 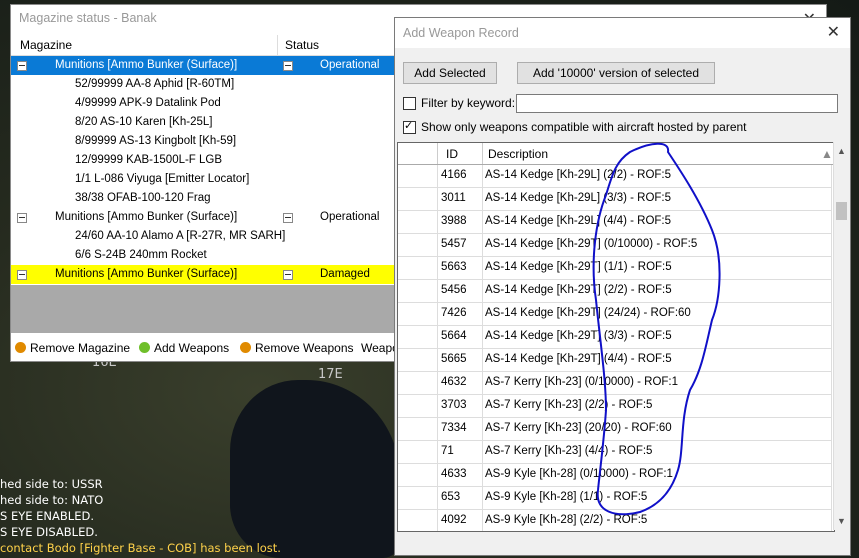 What do you see at coordinates (454, 290) in the screenshot?
I see `id-cell: 5456` at bounding box center [454, 290].